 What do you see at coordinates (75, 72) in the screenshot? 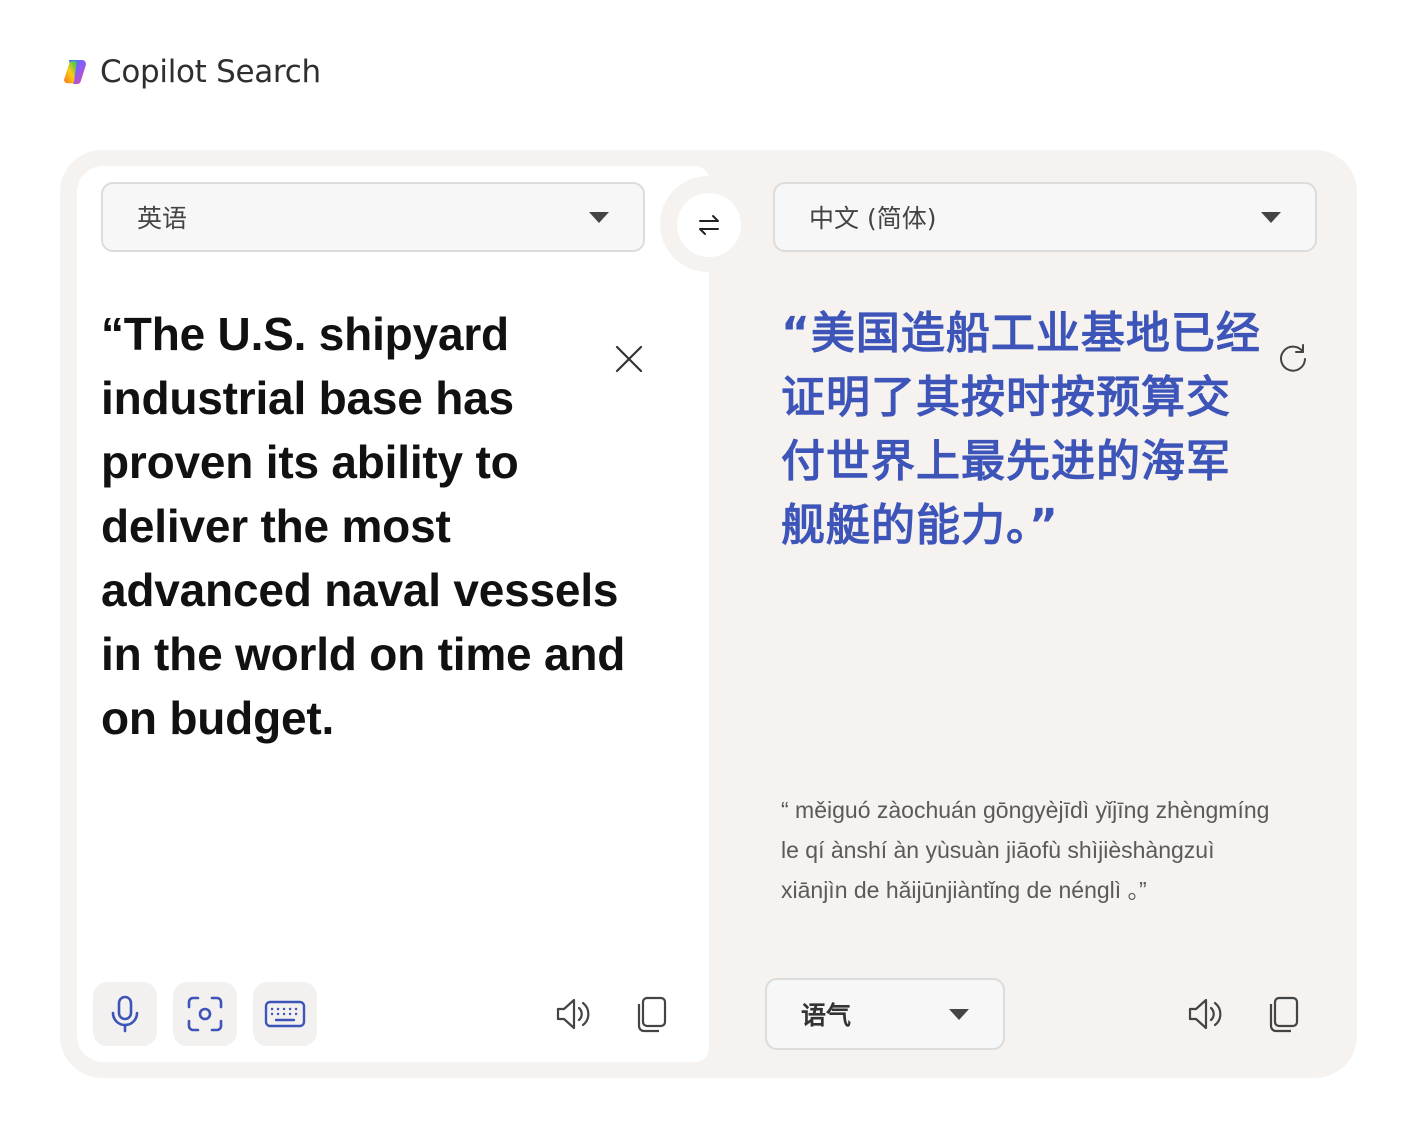
I see `copilot-logo-icon` at bounding box center [75, 72].